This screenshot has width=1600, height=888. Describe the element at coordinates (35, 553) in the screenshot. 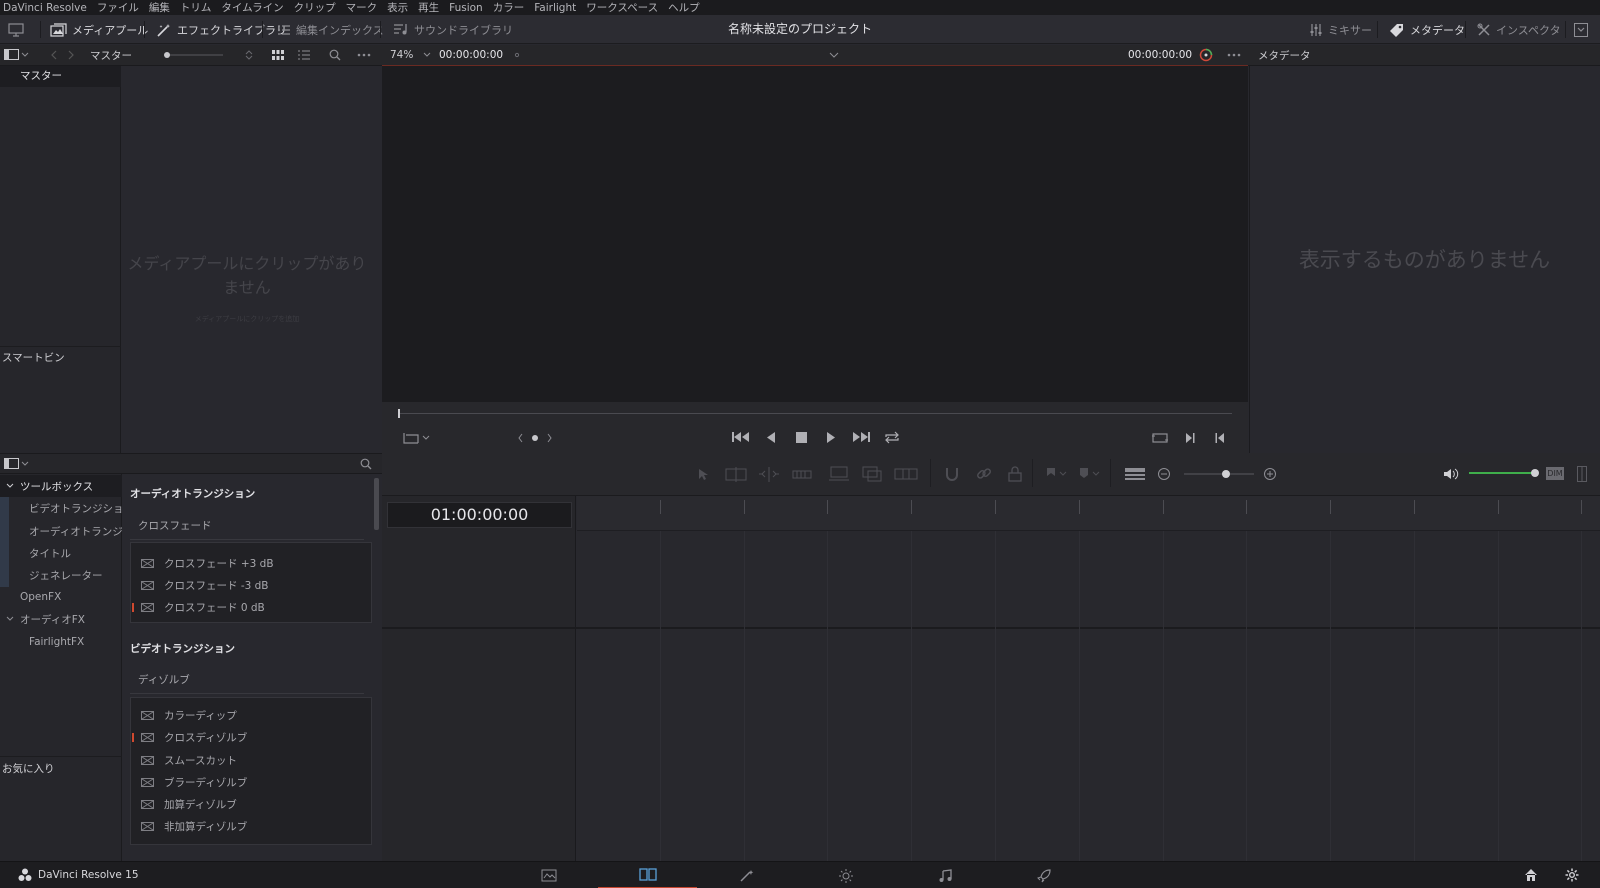

I see `tree-item-titles: タイトル` at that location.